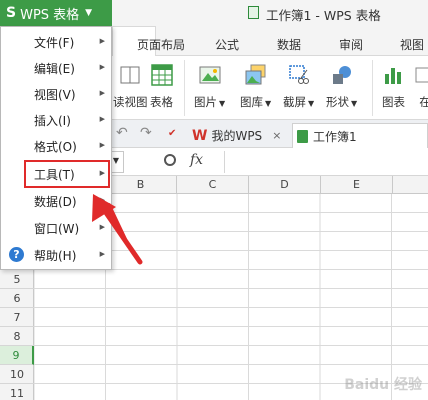  What do you see at coordinates (239, 135) in the screenshot?
I see `tab-my-wps: W 我的WPS ×` at bounding box center [239, 135].